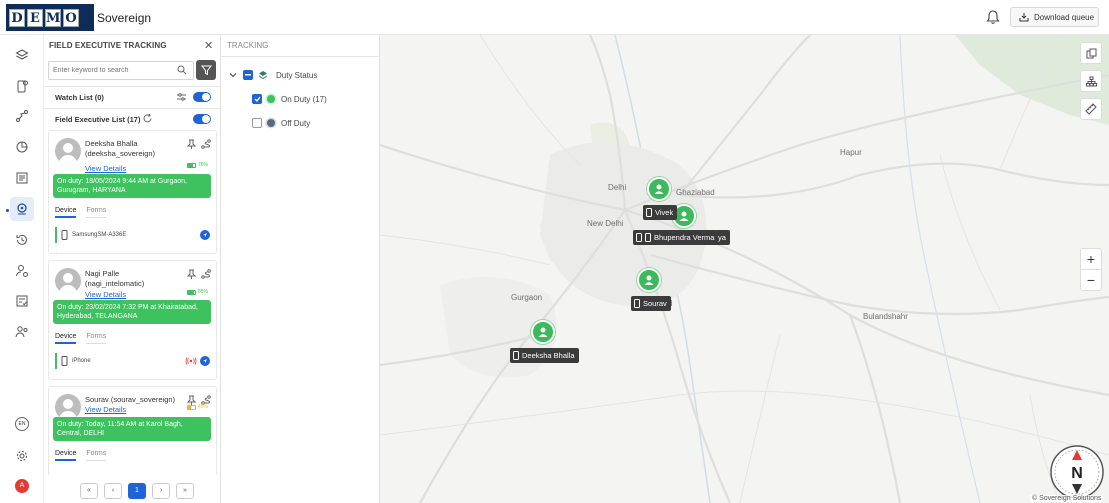 This screenshot has width=1109, height=503. I want to click on logo-letter: M, so click(53, 17).